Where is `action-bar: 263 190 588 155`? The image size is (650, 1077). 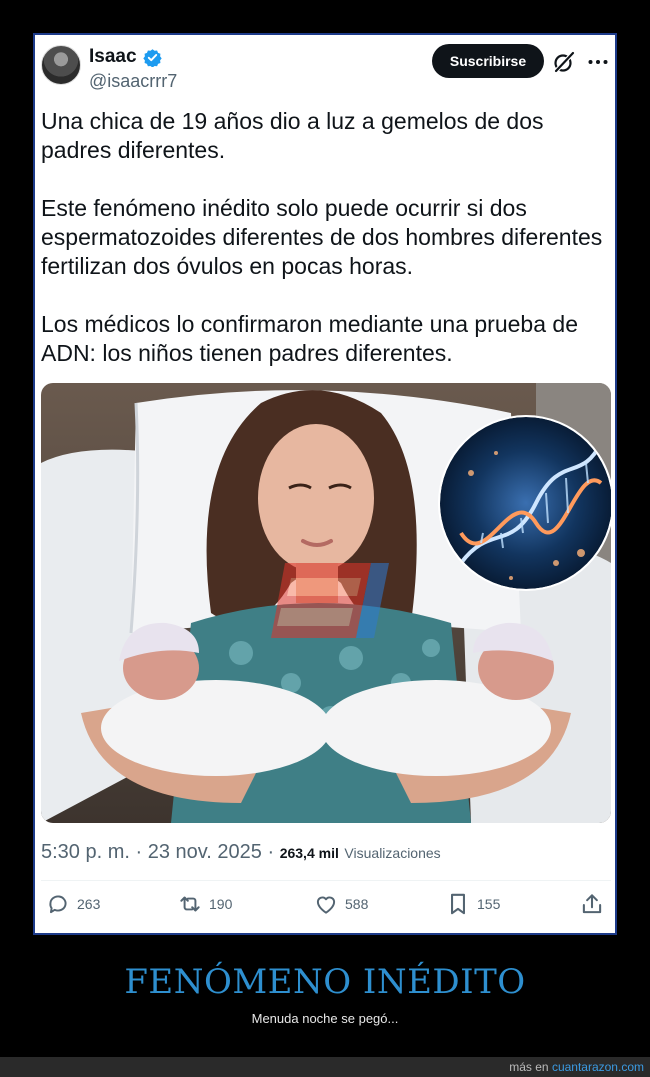
action-bar: 263 190 588 155 is located at coordinates (325, 907).